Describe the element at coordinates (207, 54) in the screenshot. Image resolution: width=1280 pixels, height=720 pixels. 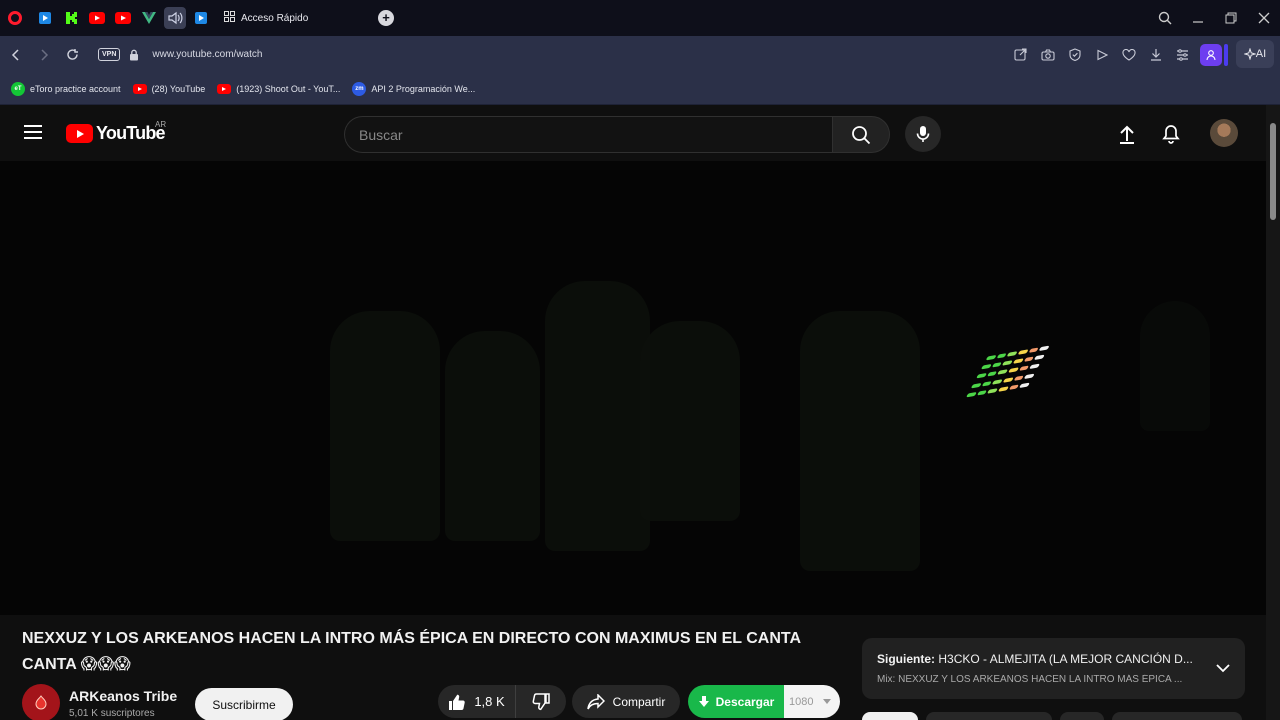
I see `url-field: www.youtube.com/watch` at that location.